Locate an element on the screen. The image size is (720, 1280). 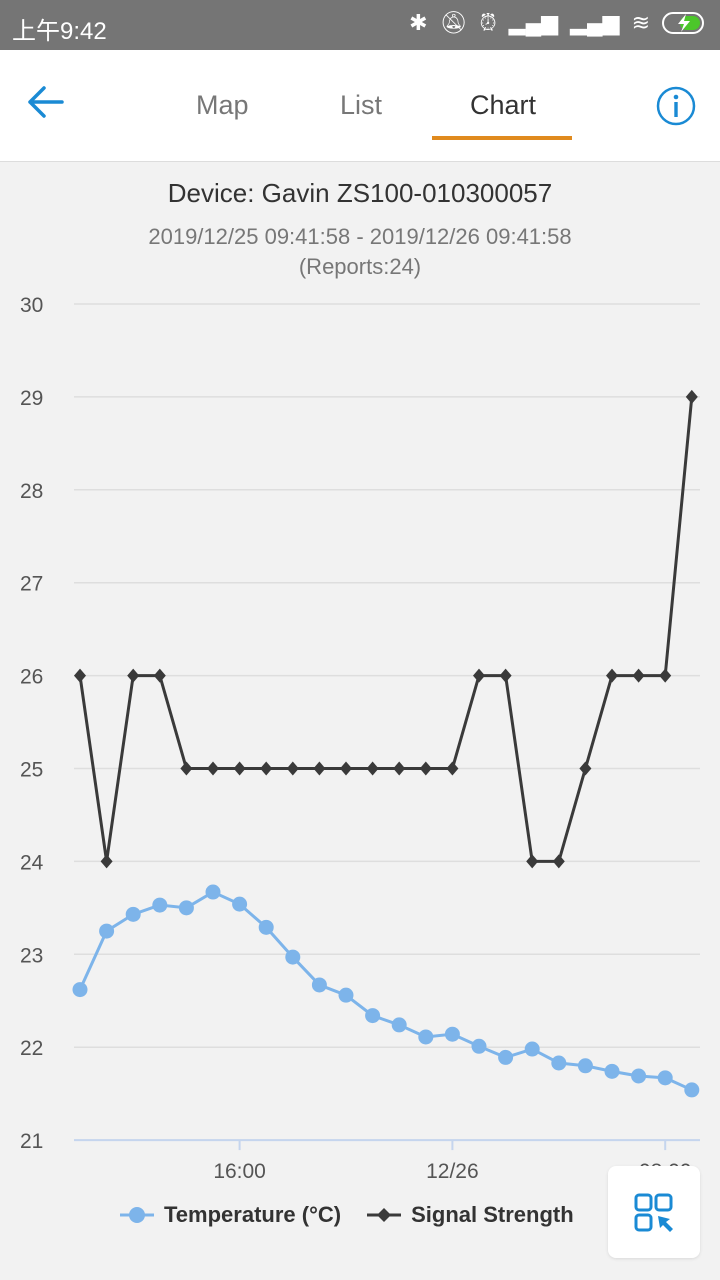
wifi-icon: ≋ is located at coordinates (640, 22).